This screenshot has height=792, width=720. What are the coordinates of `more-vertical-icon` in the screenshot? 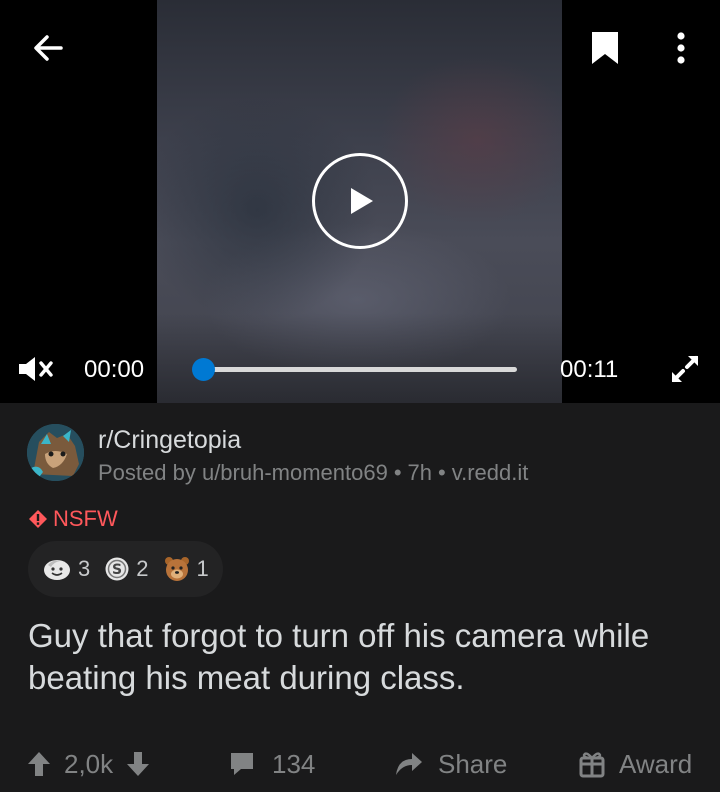 It's located at (681, 48).